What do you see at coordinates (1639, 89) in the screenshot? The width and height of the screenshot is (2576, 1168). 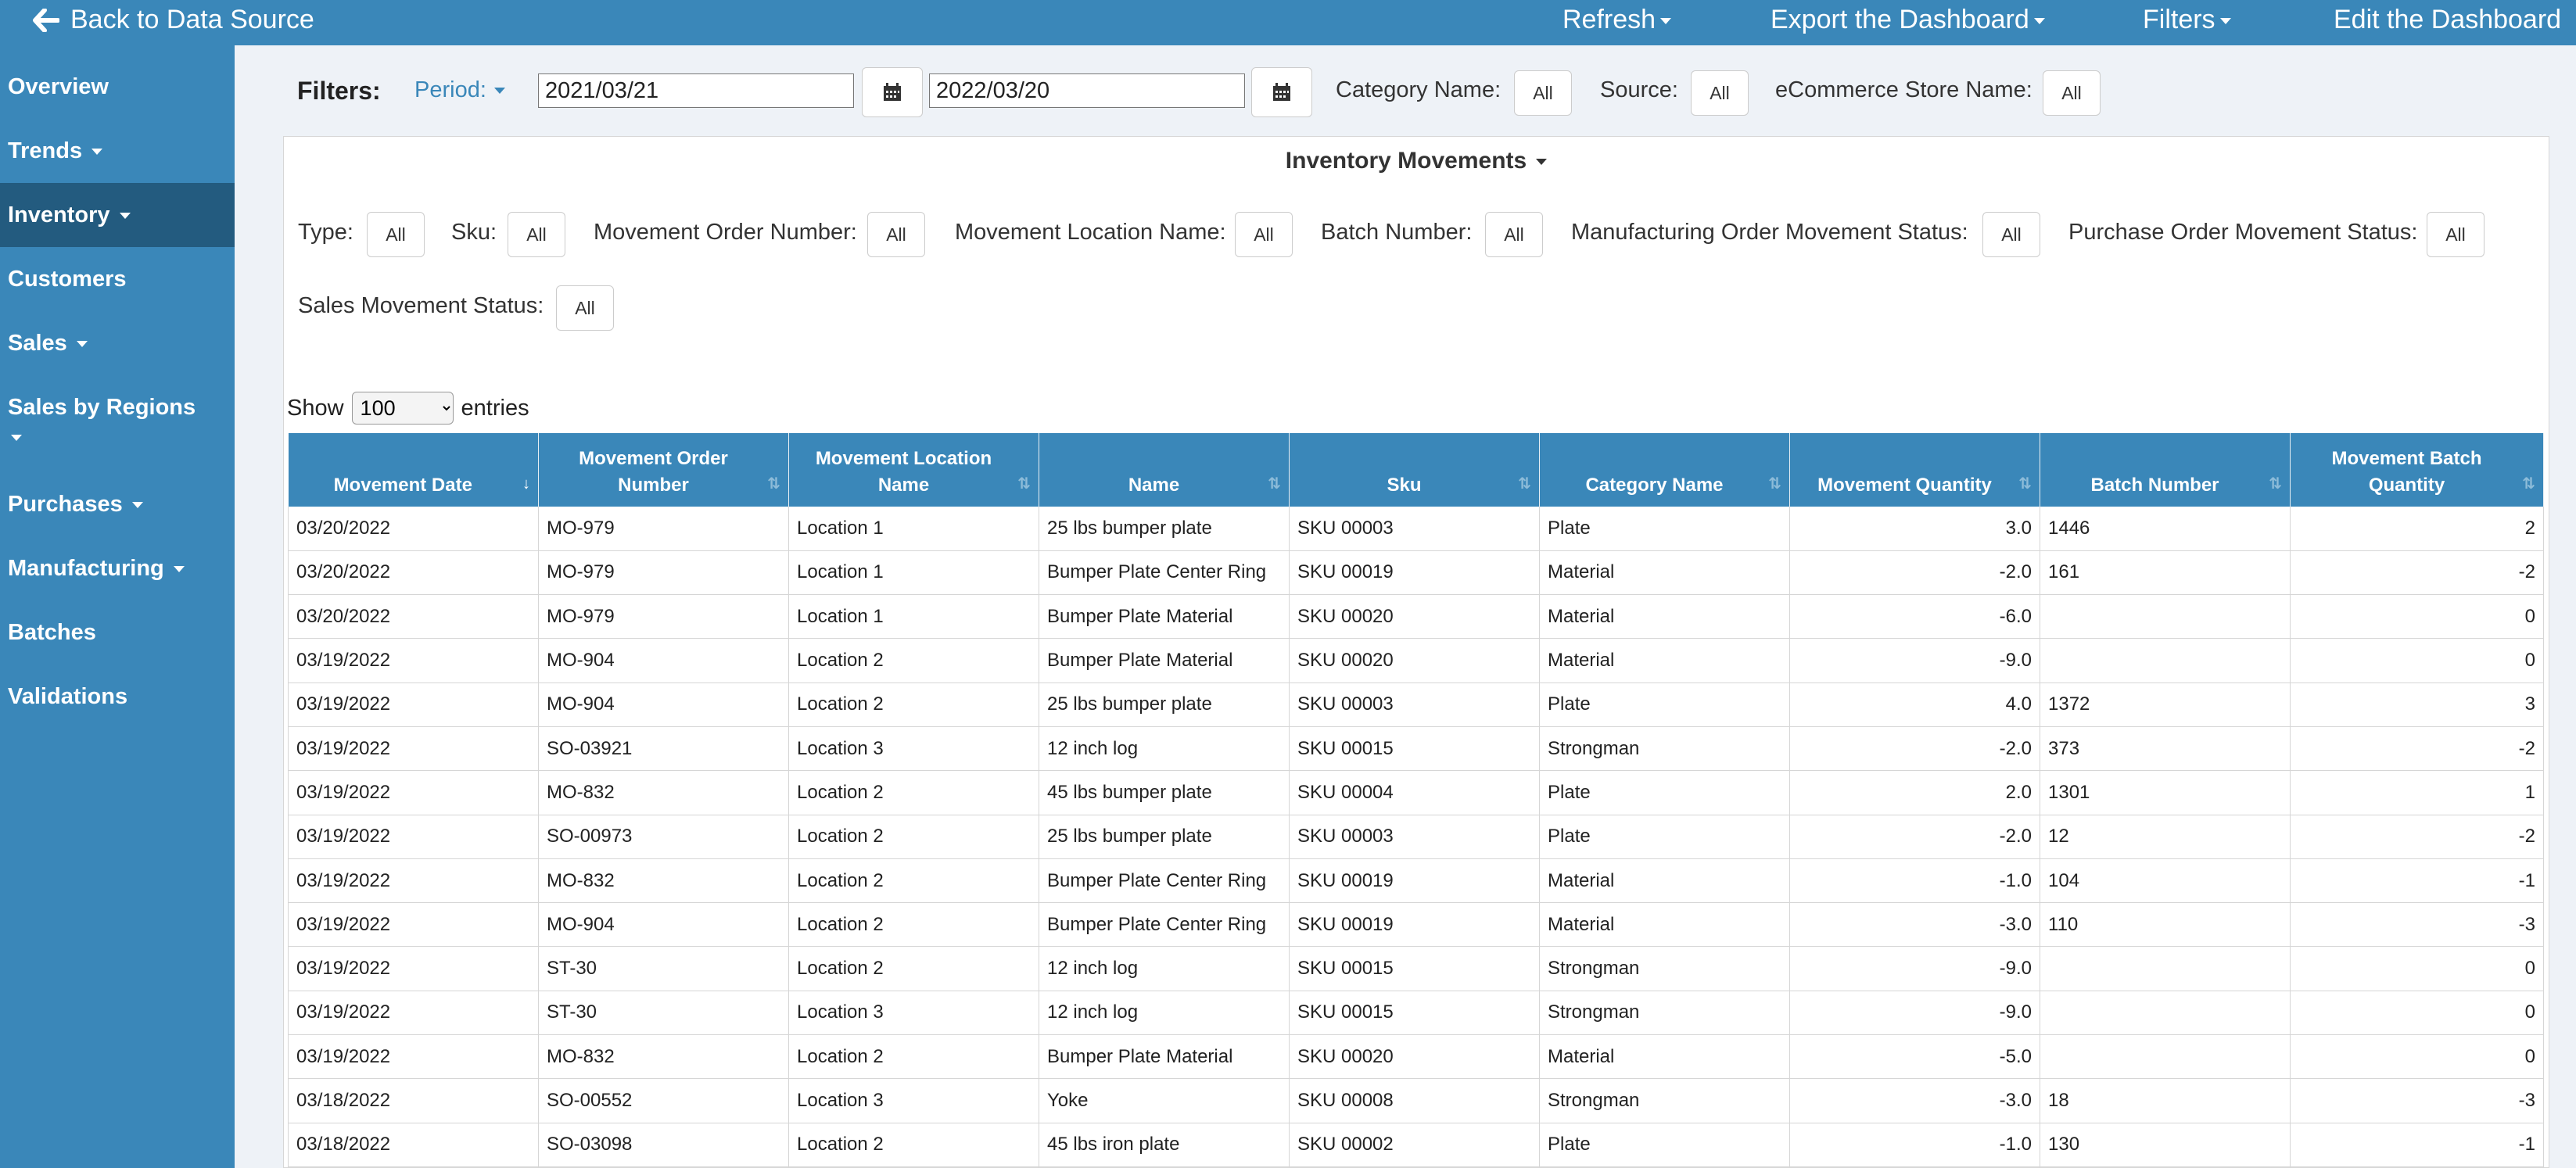 I see `source-label: Source:` at bounding box center [1639, 89].